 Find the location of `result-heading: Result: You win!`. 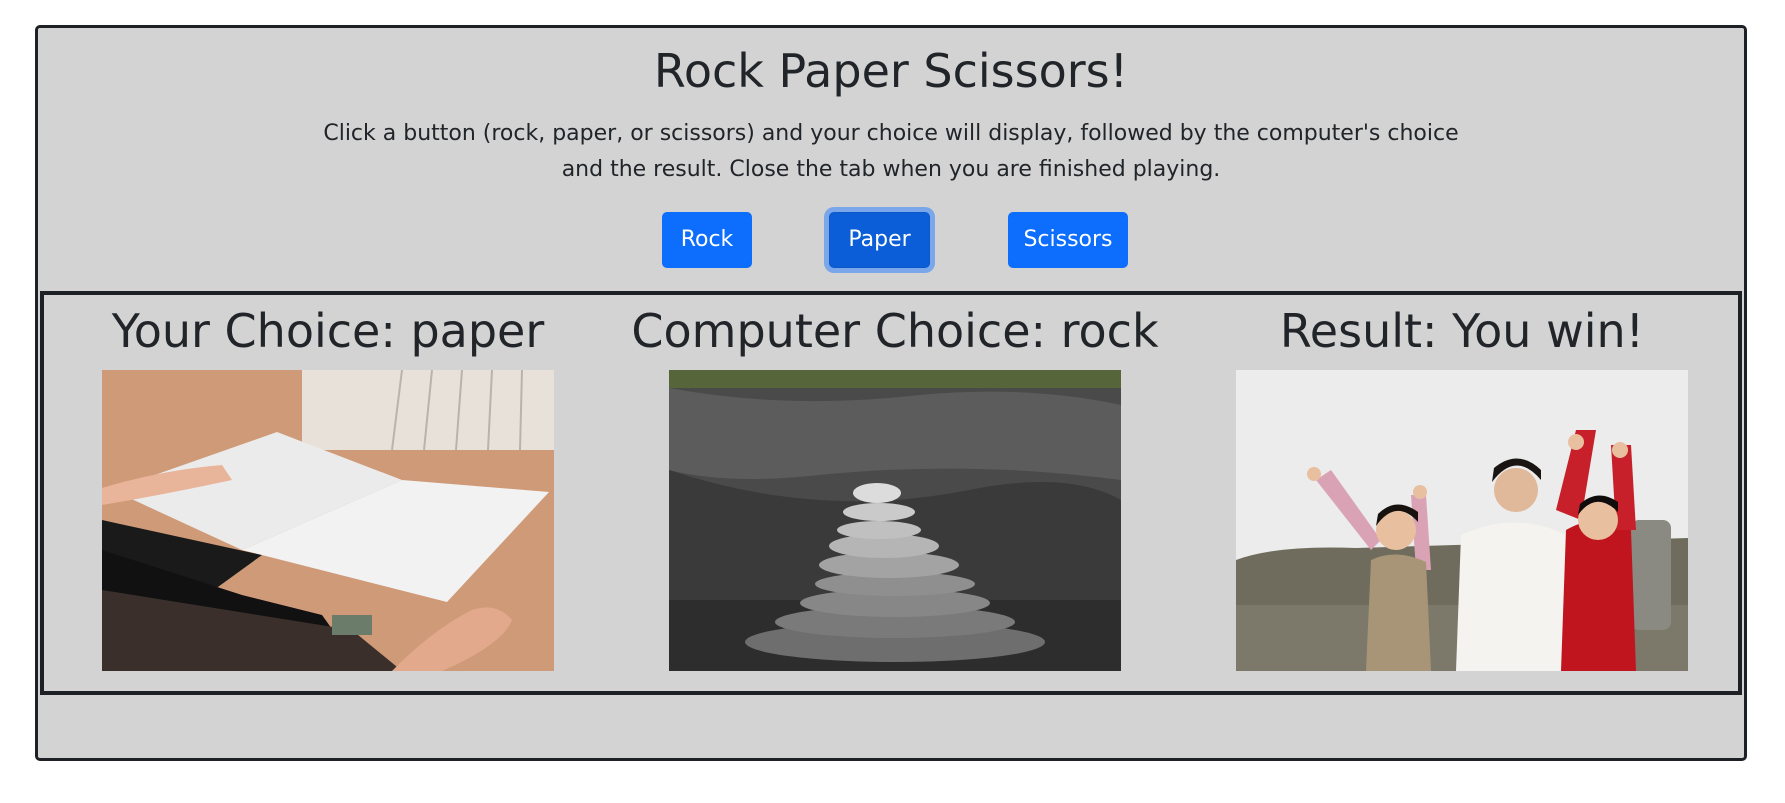

result-heading: Result: You win! is located at coordinates (1462, 331).